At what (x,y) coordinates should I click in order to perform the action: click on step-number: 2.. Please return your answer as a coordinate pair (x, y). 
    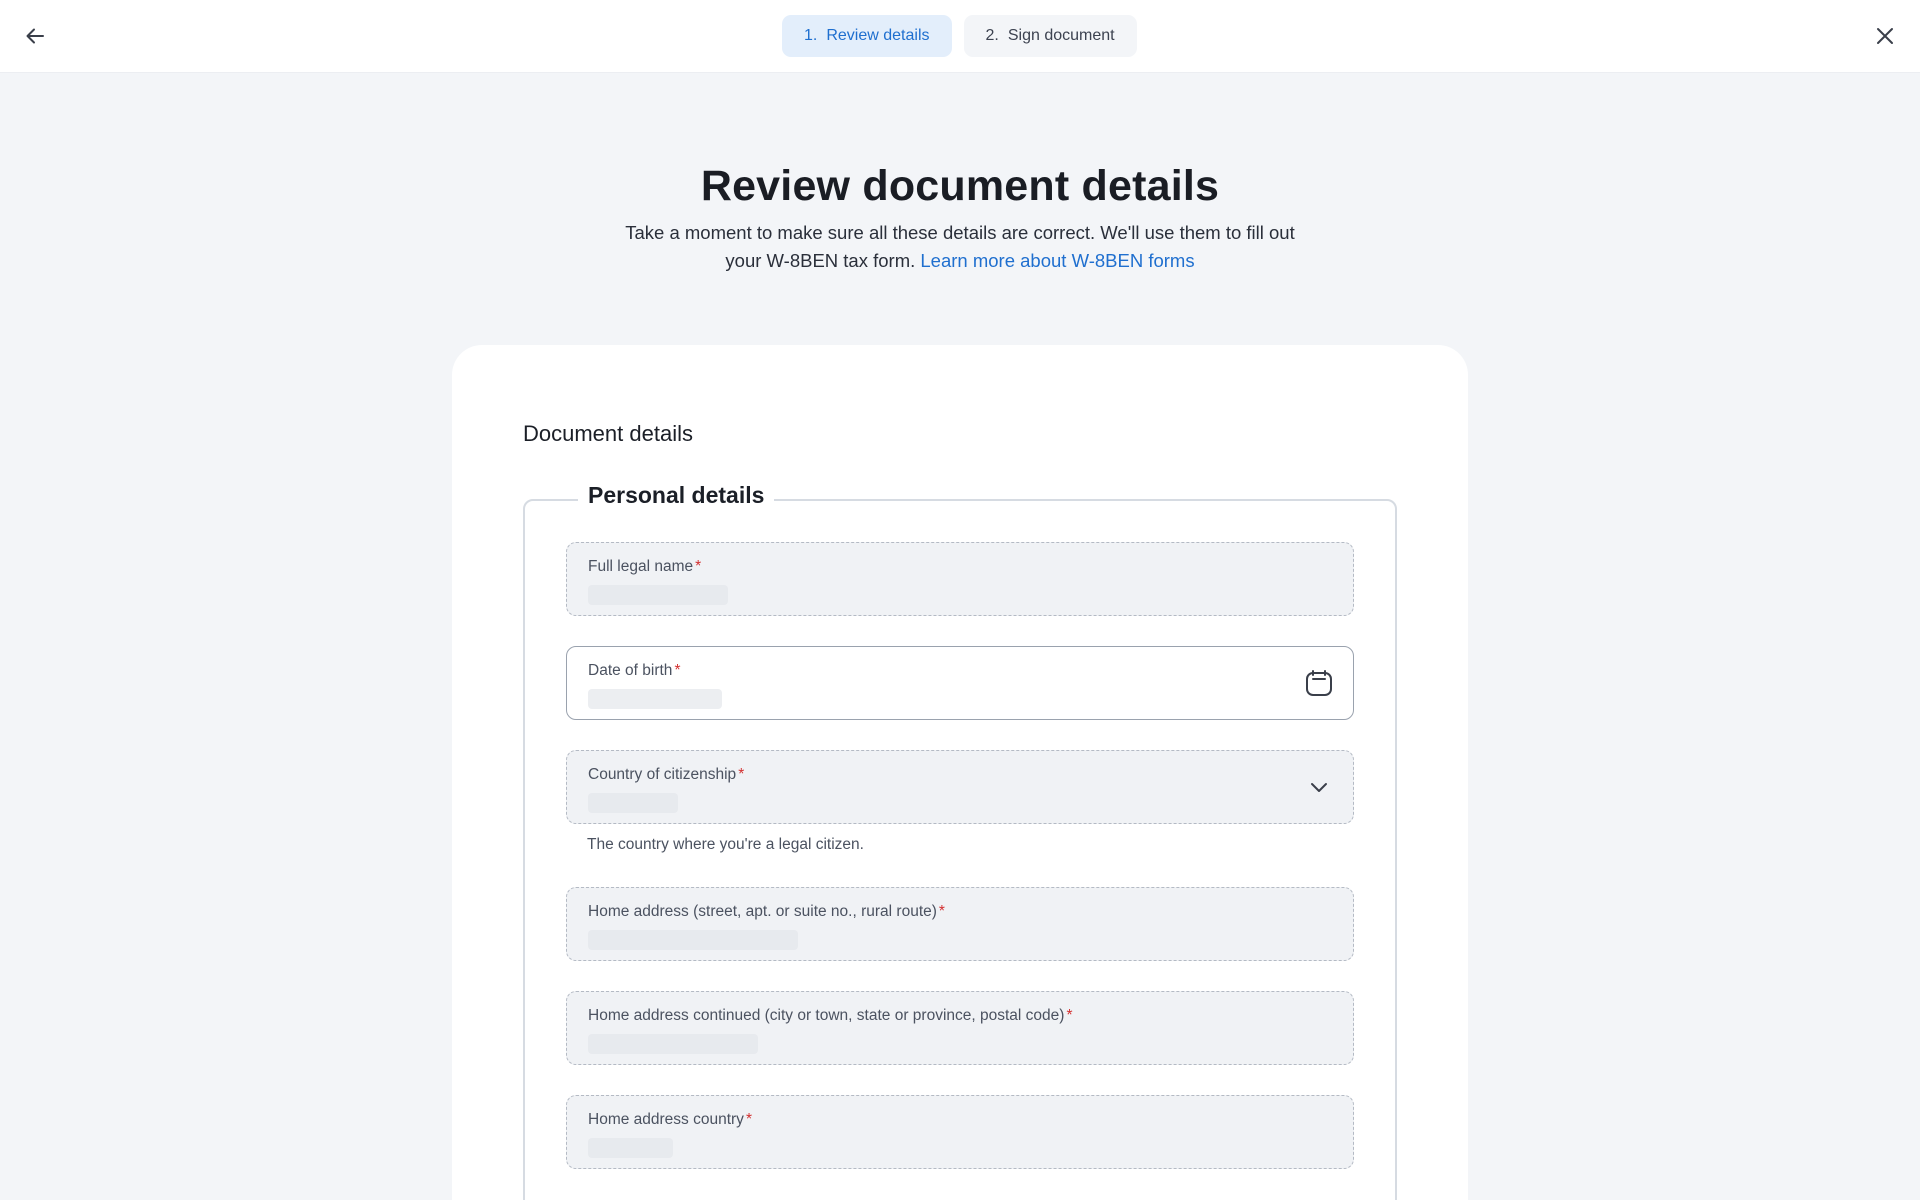
    Looking at the image, I should click on (992, 35).